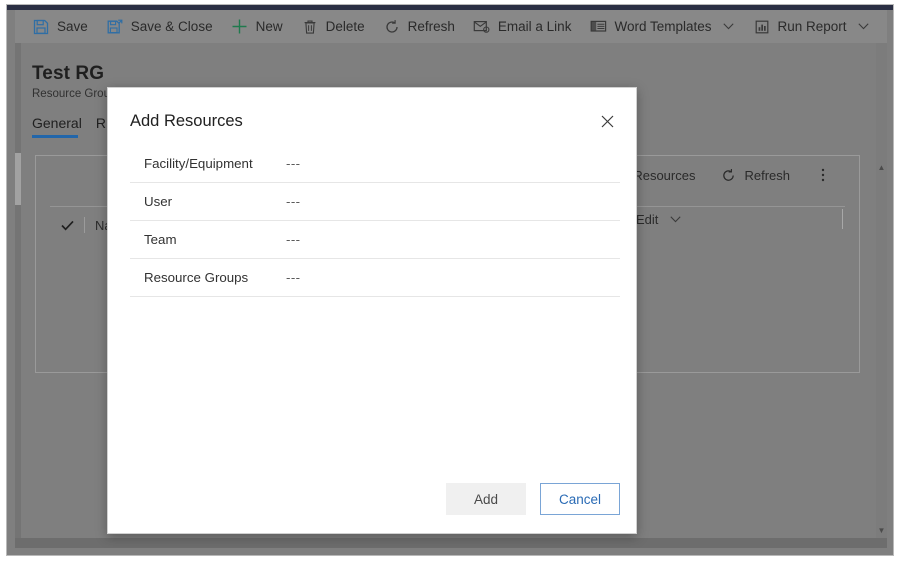 This screenshot has width=900, height=565. I want to click on subgrid-refresh-button: Refresh, so click(754, 175).